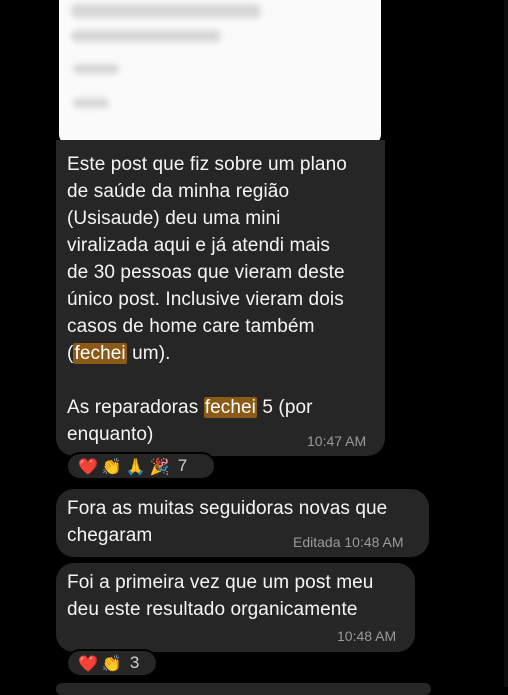 This screenshot has width=508, height=695. What do you see at coordinates (243, 689) in the screenshot?
I see `next-message-bubble-edge` at bounding box center [243, 689].